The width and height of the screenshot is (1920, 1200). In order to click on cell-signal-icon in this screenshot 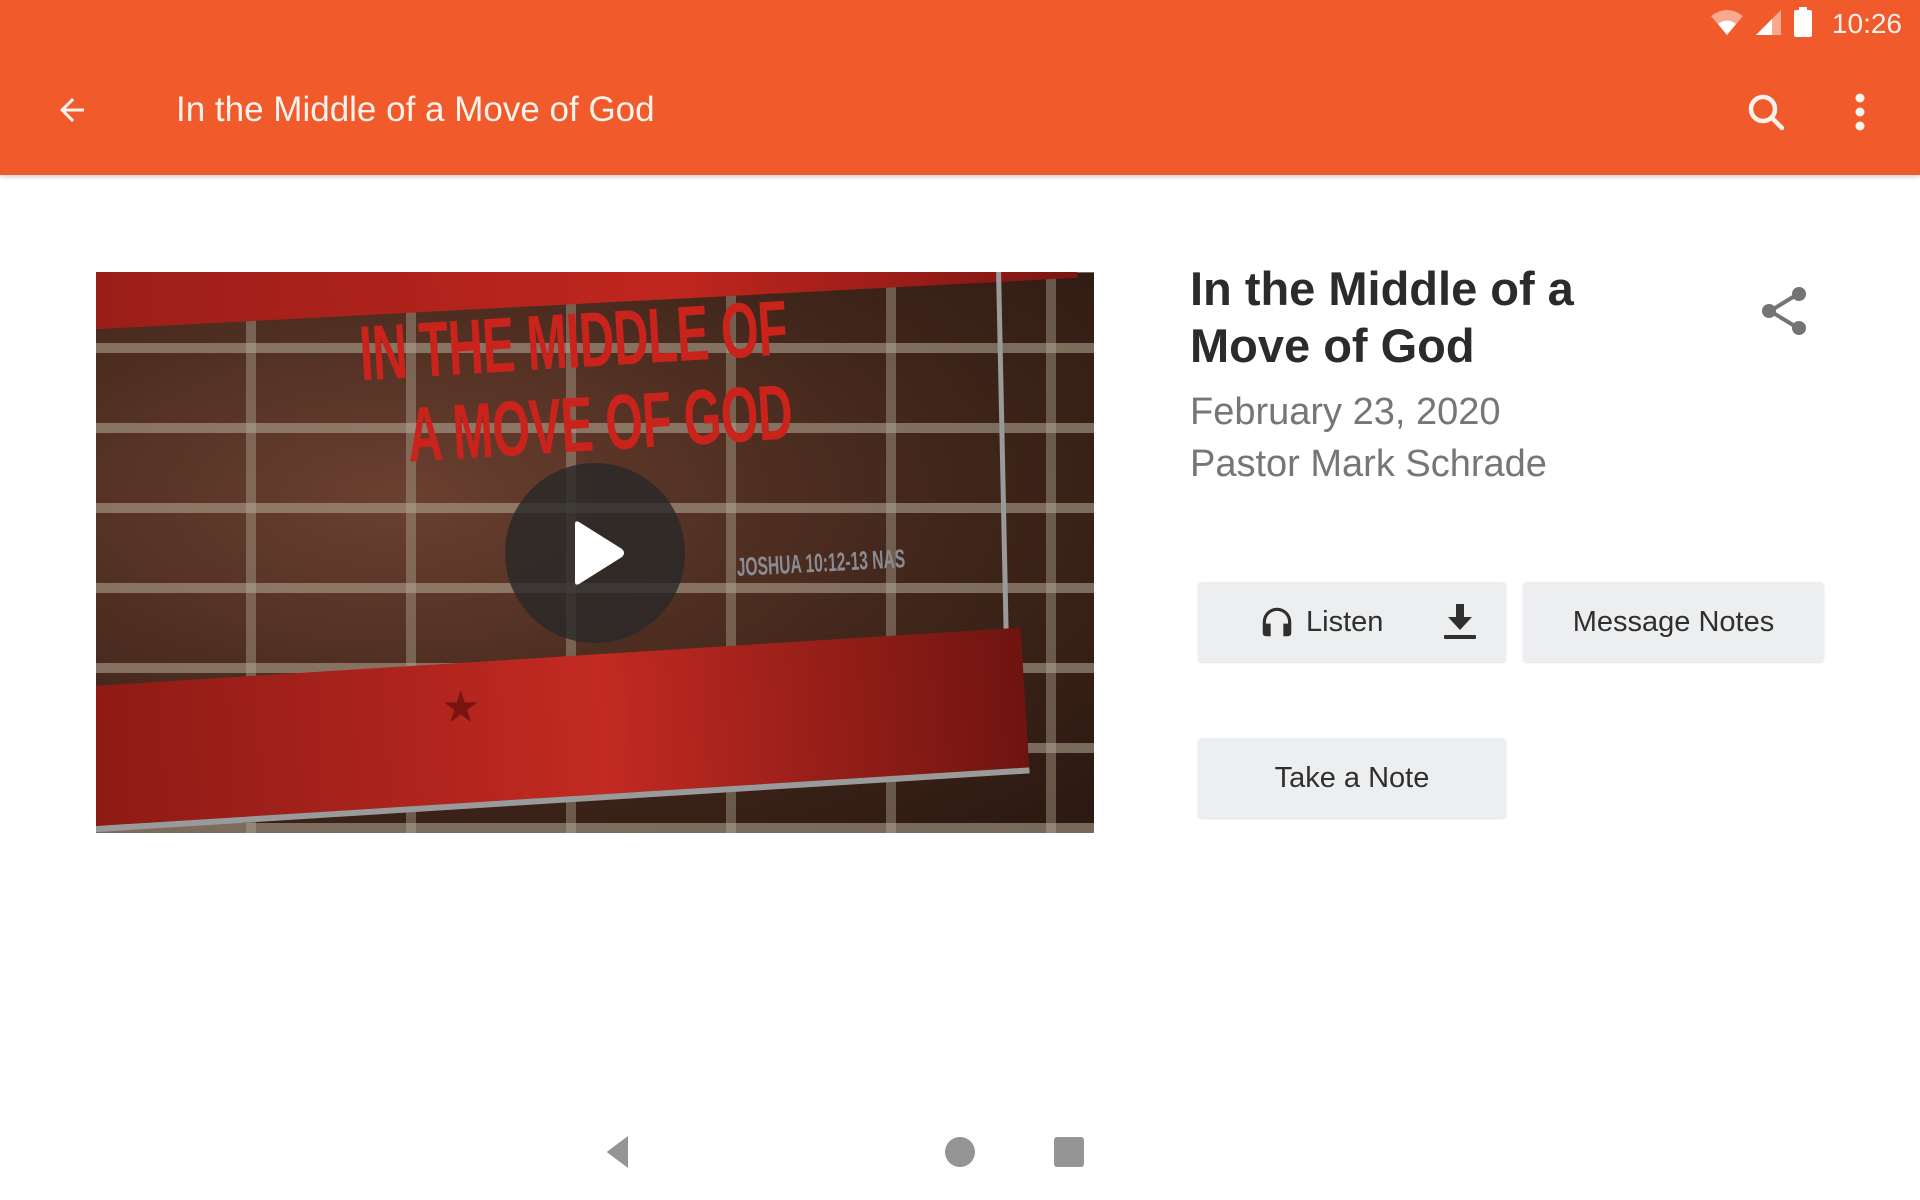, I will do `click(1768, 24)`.